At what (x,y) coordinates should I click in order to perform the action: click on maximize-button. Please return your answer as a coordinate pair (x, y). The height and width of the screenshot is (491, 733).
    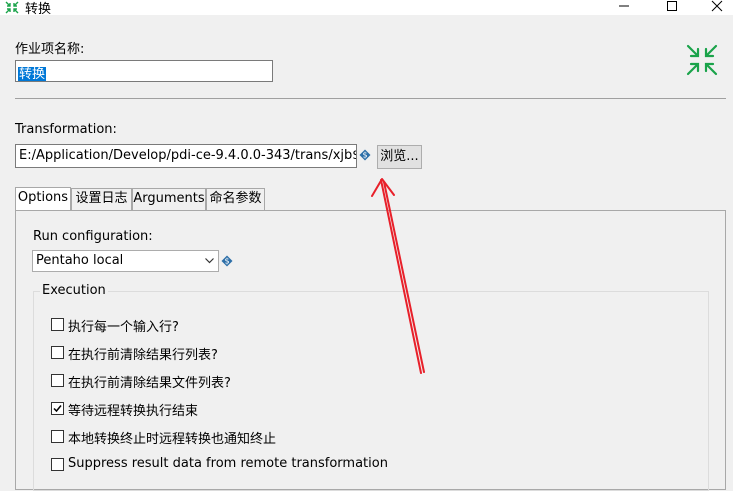
    Looking at the image, I should click on (672, 7).